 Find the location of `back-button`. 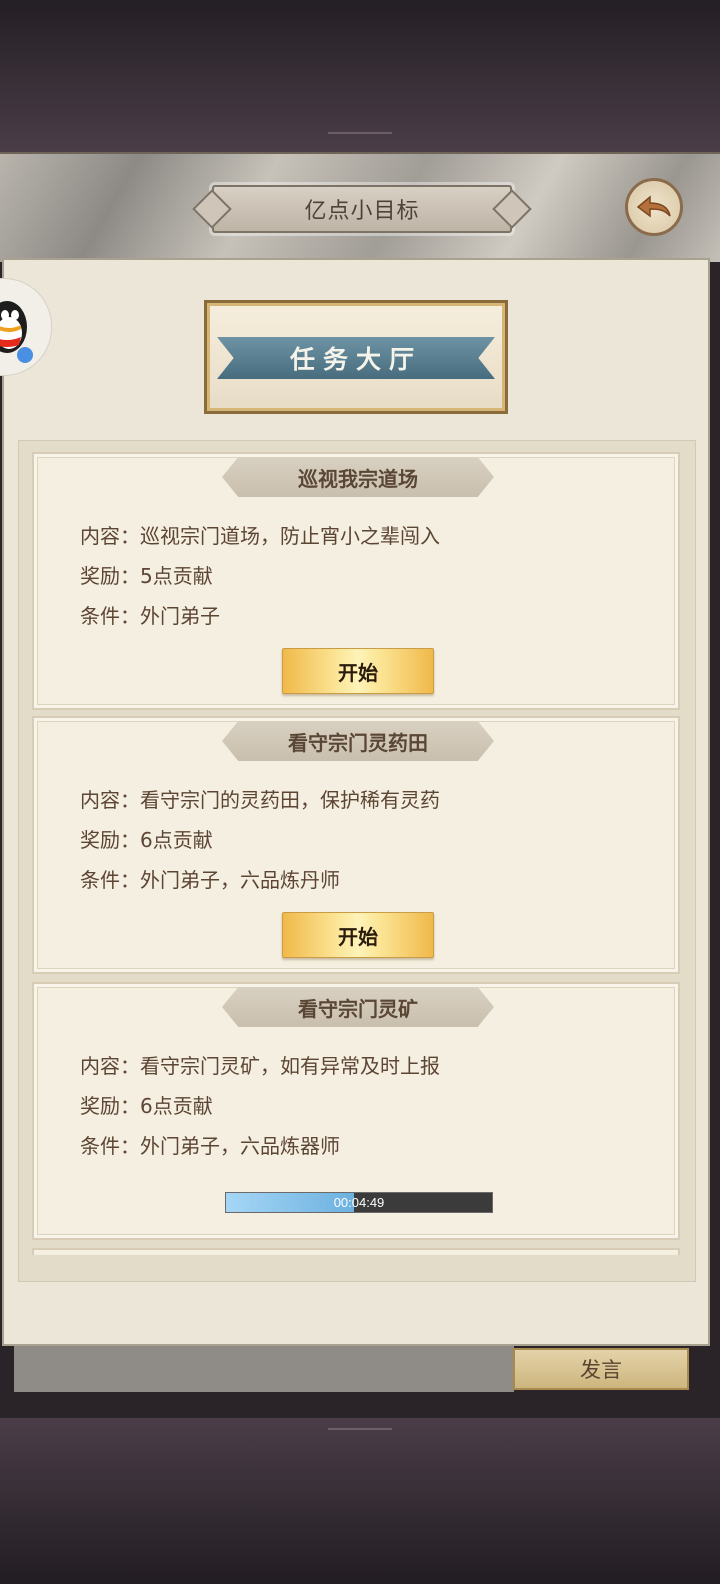

back-button is located at coordinates (654, 207).